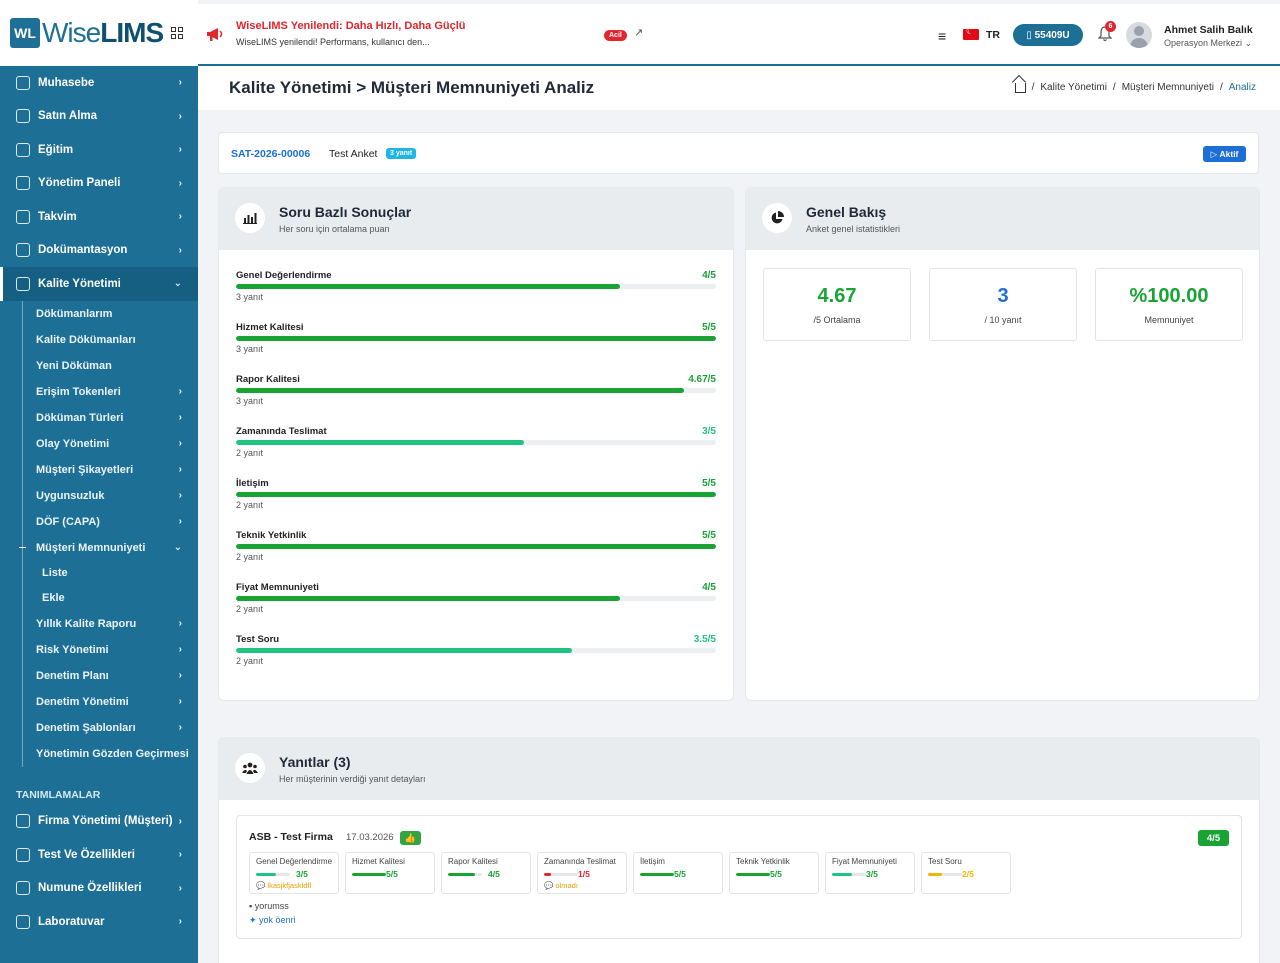 This screenshot has height=963, width=1280. I want to click on menu-icon: ≡, so click(942, 36).